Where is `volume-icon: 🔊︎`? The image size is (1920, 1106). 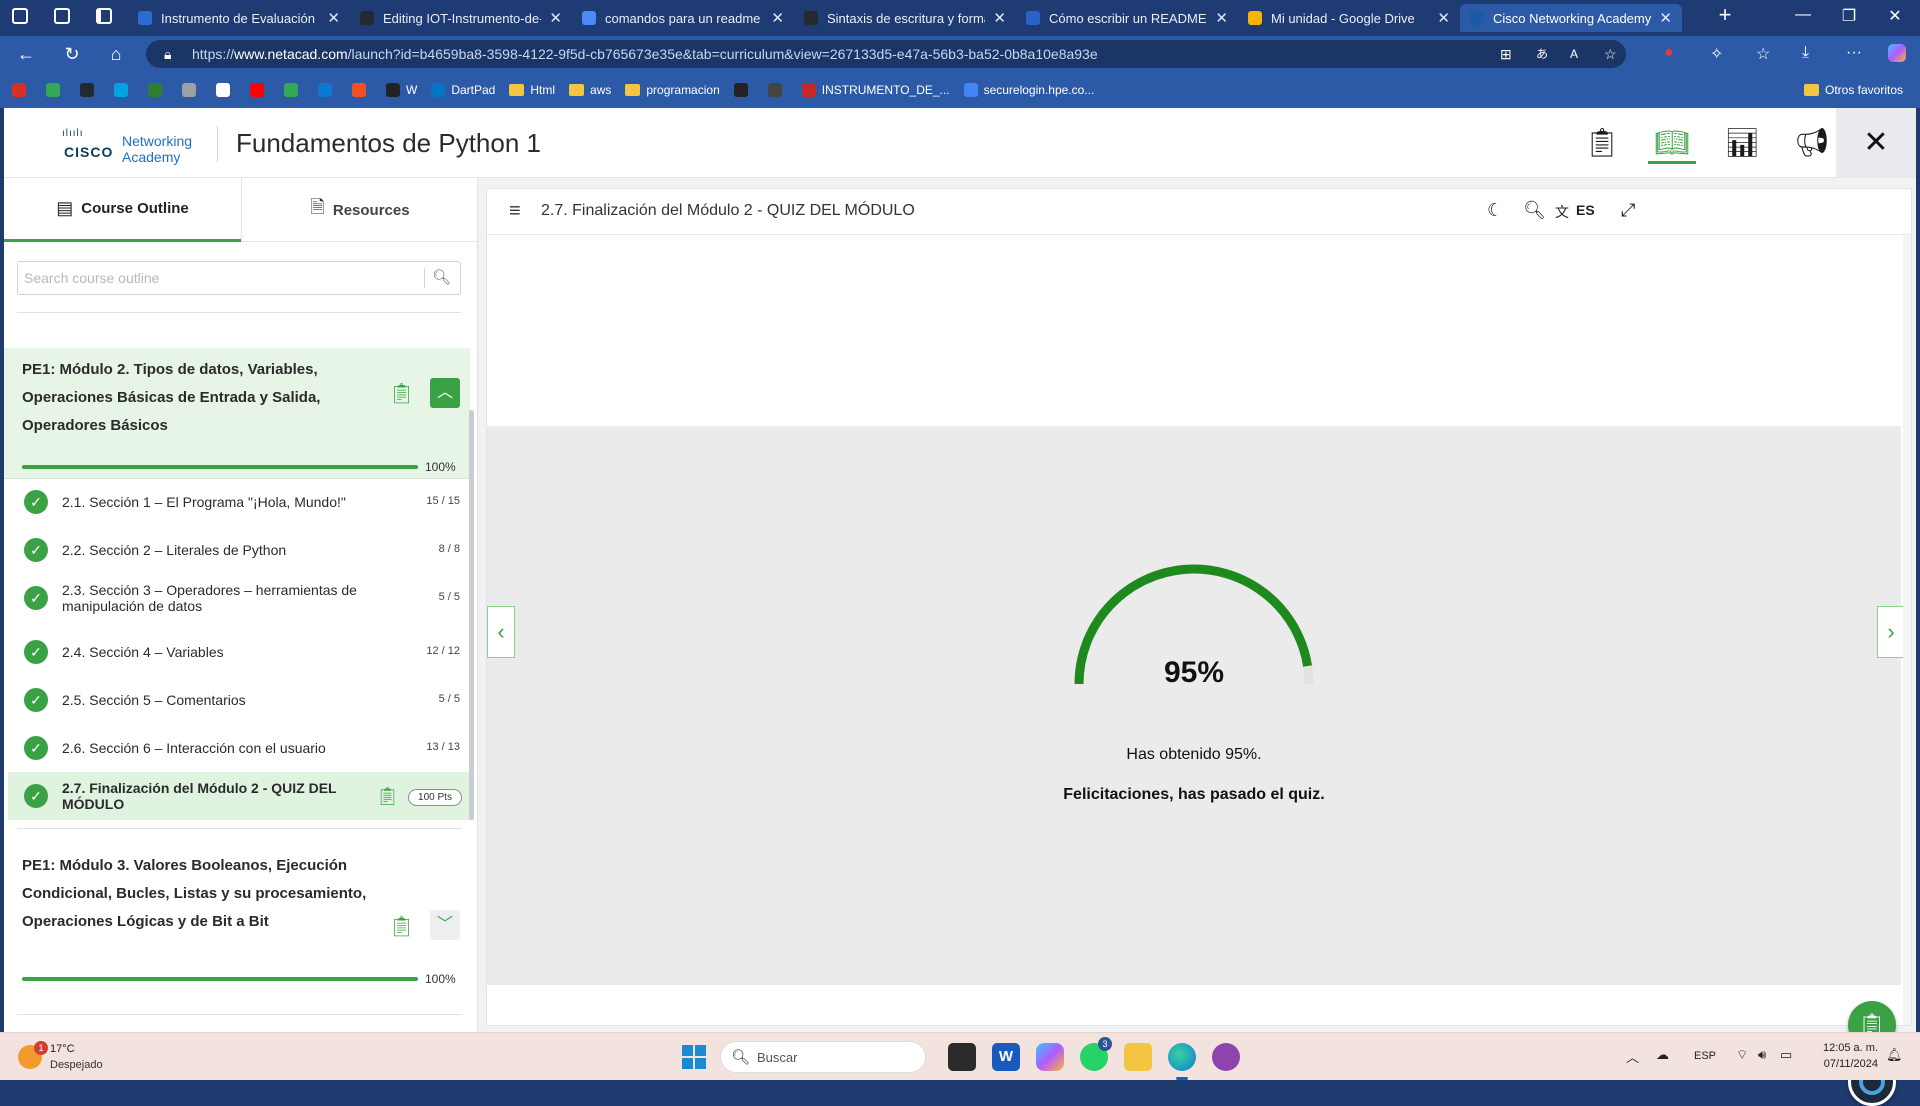
volume-icon: 🔊︎ is located at coordinates (1762, 1055).